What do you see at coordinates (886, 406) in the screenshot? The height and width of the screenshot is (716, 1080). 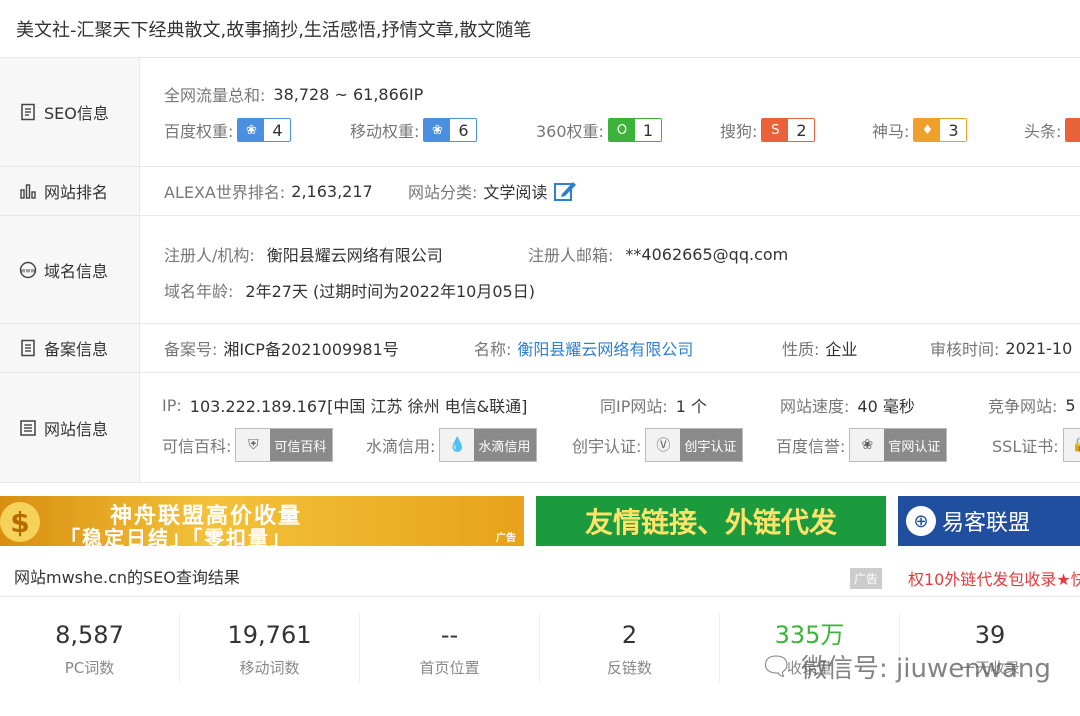 I see `speed-value: 40 毫秒` at bounding box center [886, 406].